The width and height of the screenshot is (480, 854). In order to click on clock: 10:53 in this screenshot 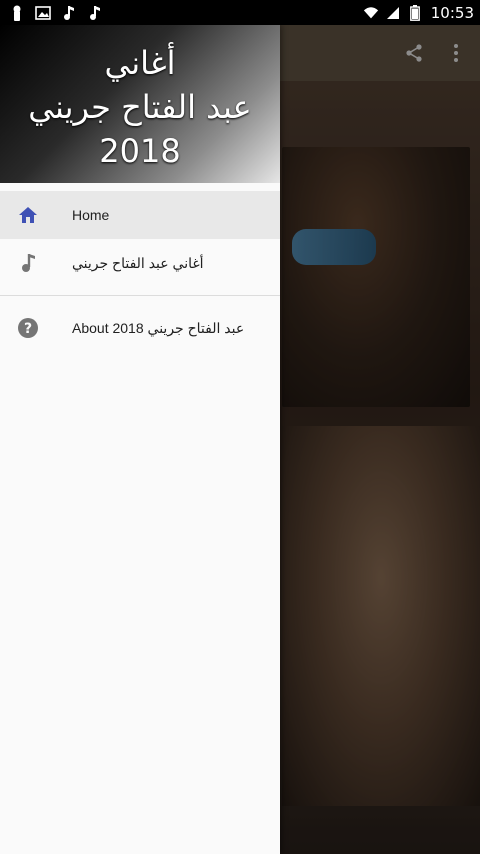, I will do `click(452, 12)`.